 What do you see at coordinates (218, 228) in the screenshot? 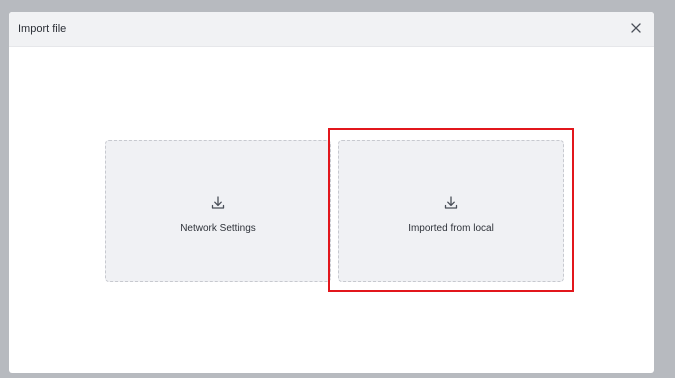
I see `option-label: Network Settings` at bounding box center [218, 228].